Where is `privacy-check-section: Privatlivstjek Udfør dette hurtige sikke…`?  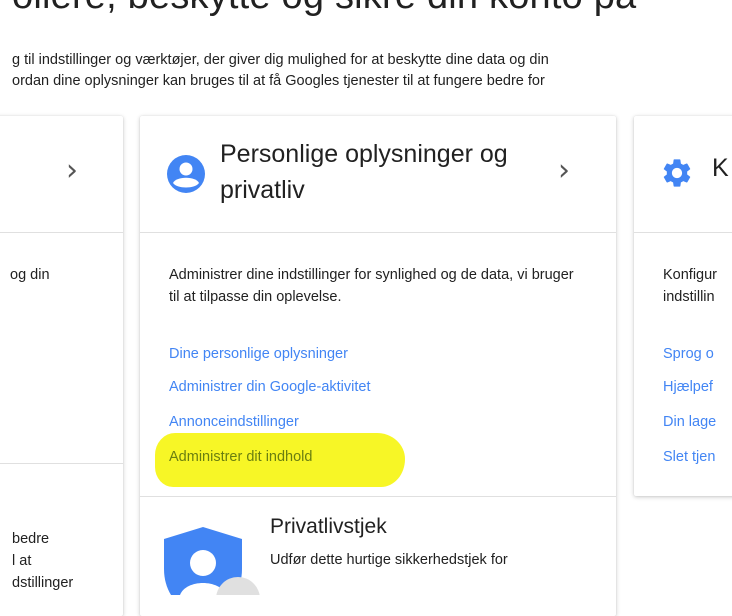 privacy-check-section: Privatlivstjek Udfør dette hurtige sikke… is located at coordinates (378, 556).